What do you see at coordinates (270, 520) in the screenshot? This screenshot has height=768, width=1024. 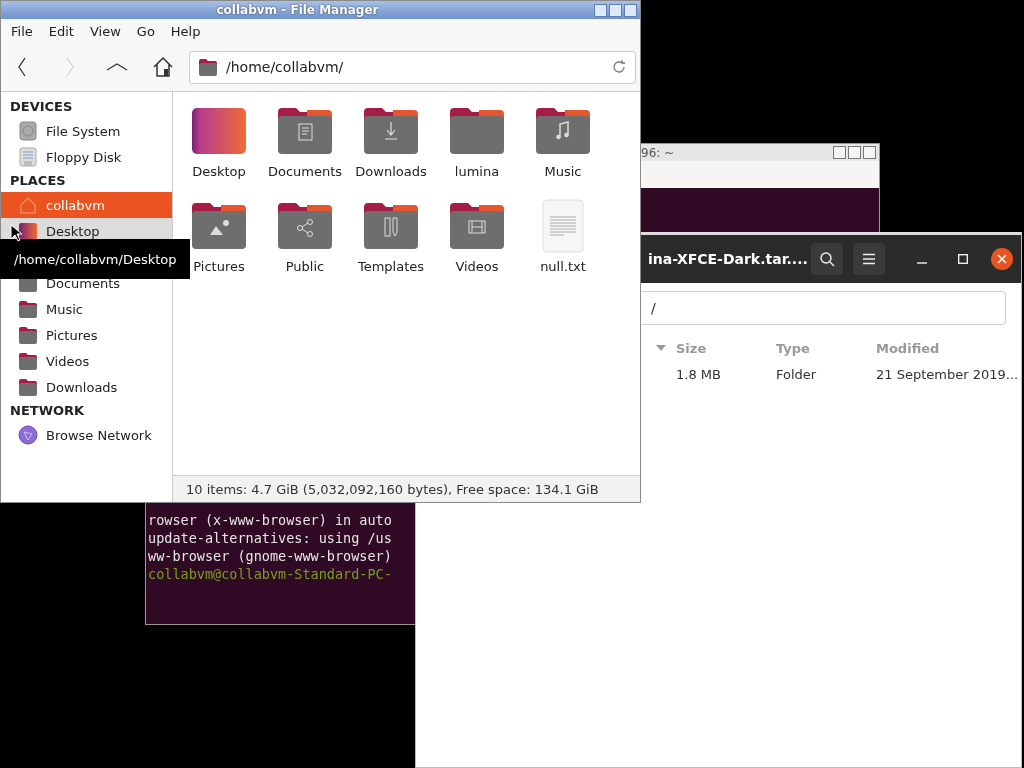 I see `terminal-line: rowser (x-www-browser) in auto` at bounding box center [270, 520].